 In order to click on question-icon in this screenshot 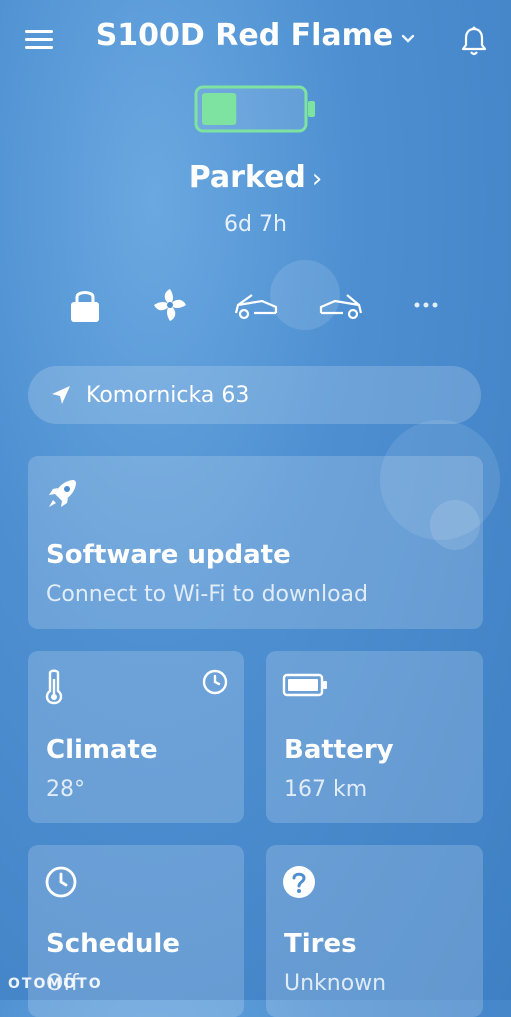, I will do `click(299, 882)`.